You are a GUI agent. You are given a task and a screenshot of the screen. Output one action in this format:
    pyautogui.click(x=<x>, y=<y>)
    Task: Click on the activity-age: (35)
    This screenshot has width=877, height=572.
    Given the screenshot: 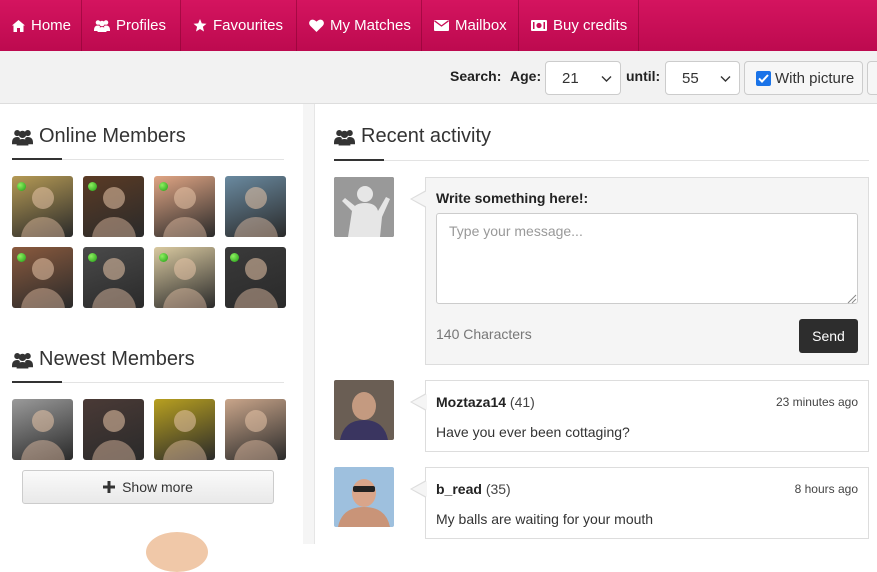 What is the action you would take?
    pyautogui.click(x=498, y=489)
    